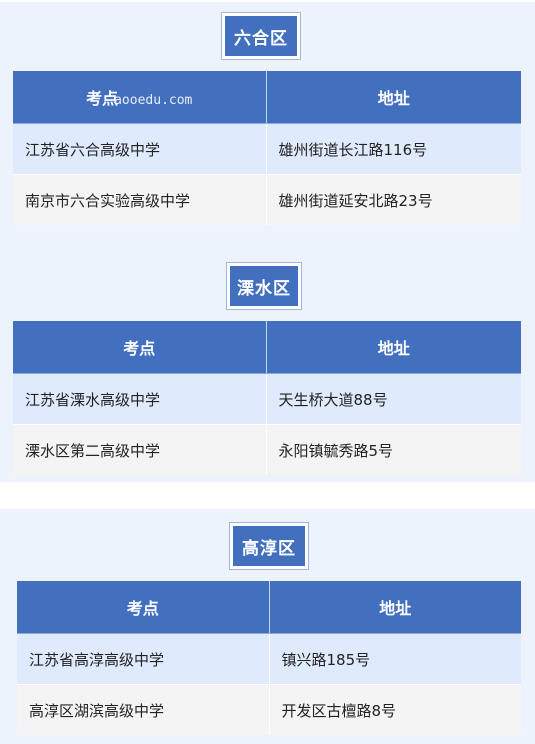  Describe the element at coordinates (139, 199) in the screenshot. I see `exam-site-cell: 南京市六合实验高级中学` at that location.